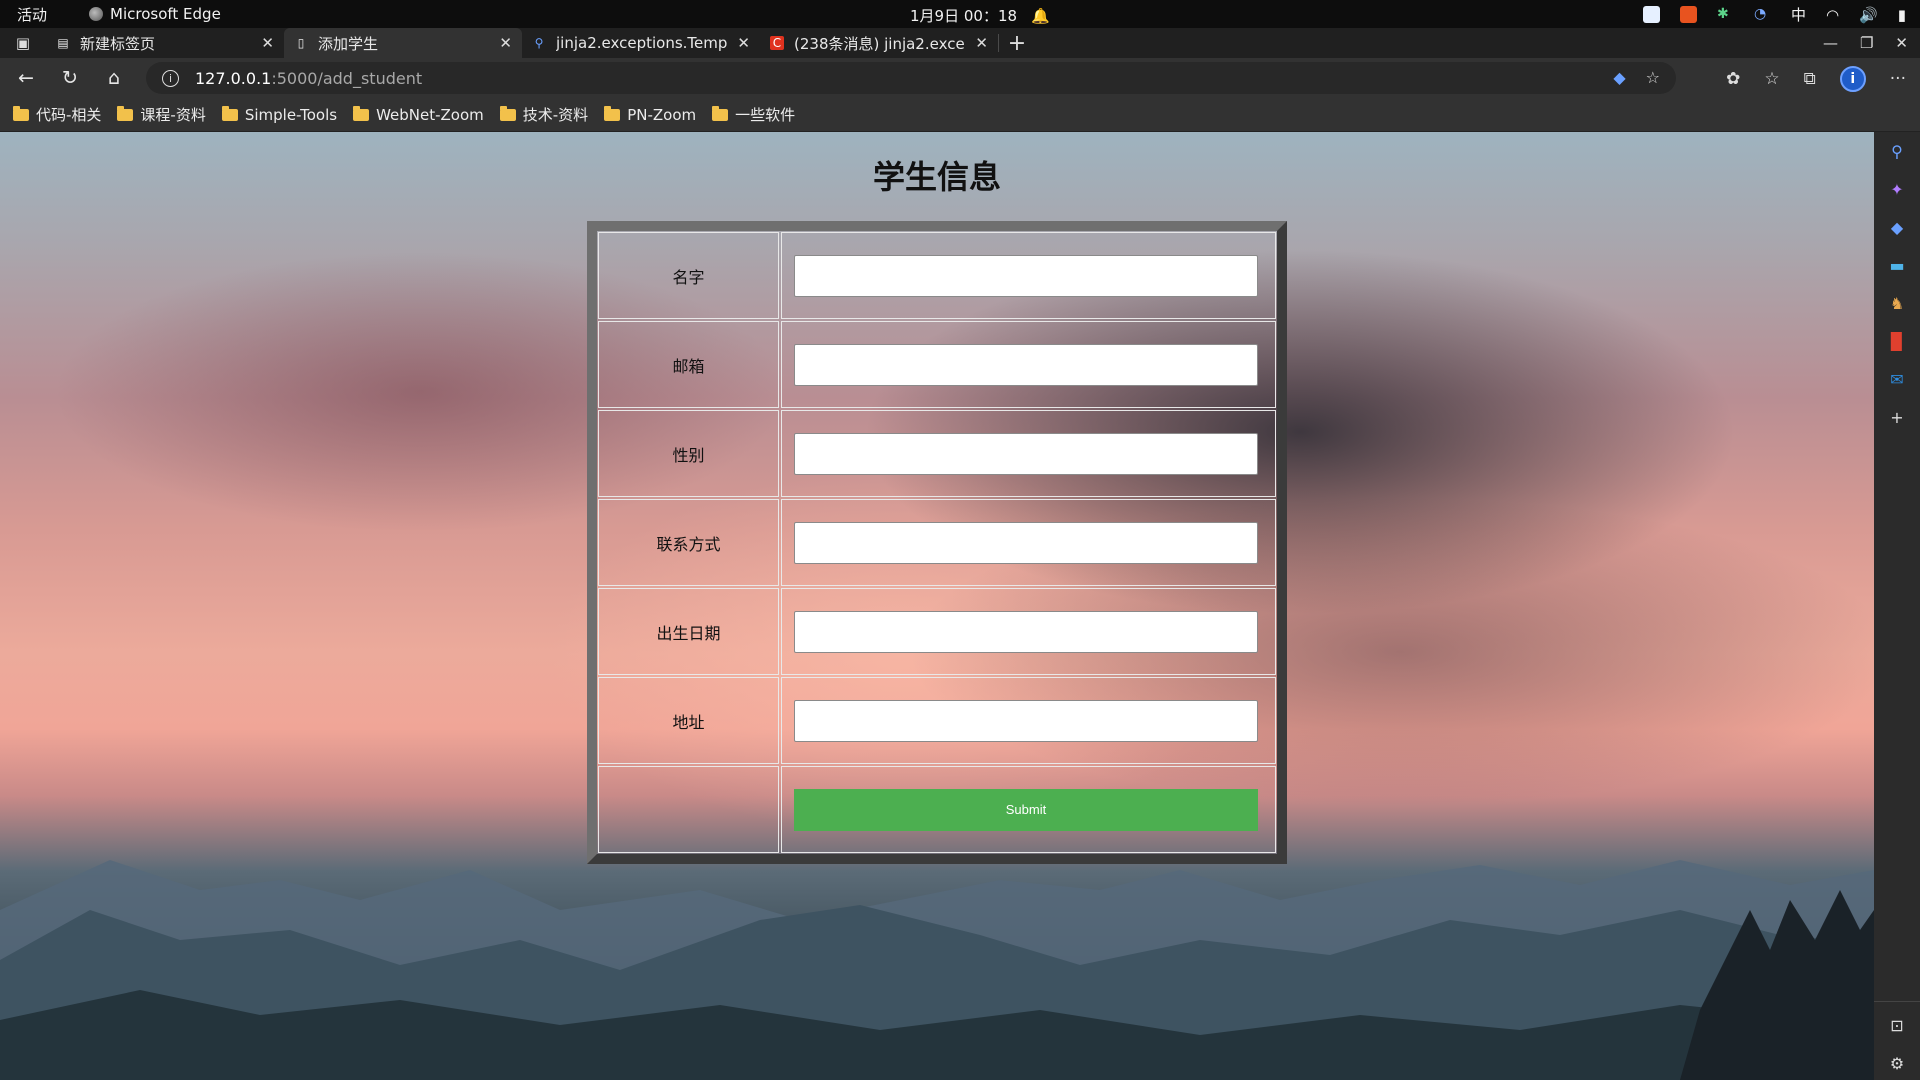 This screenshot has width=1920, height=1080. I want to click on bookmark-folder: Simple-Tools, so click(279, 114).